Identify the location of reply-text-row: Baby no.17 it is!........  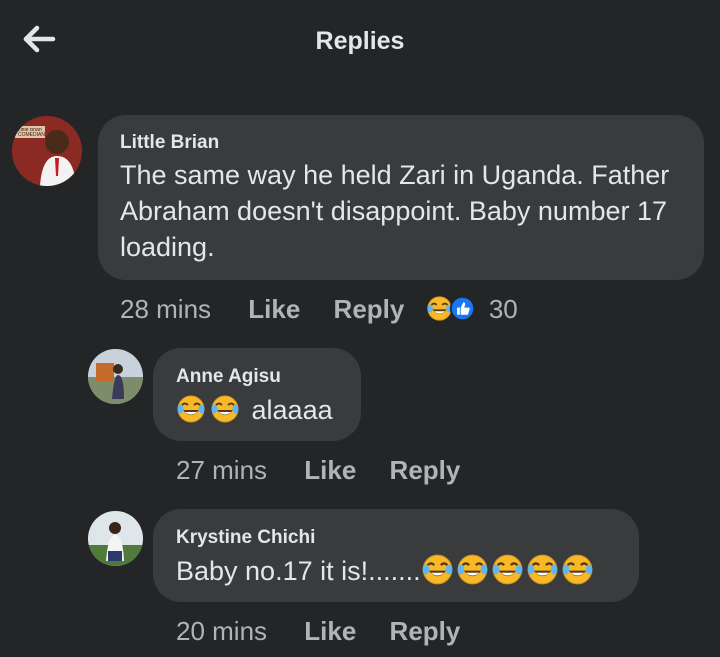
(385, 571).